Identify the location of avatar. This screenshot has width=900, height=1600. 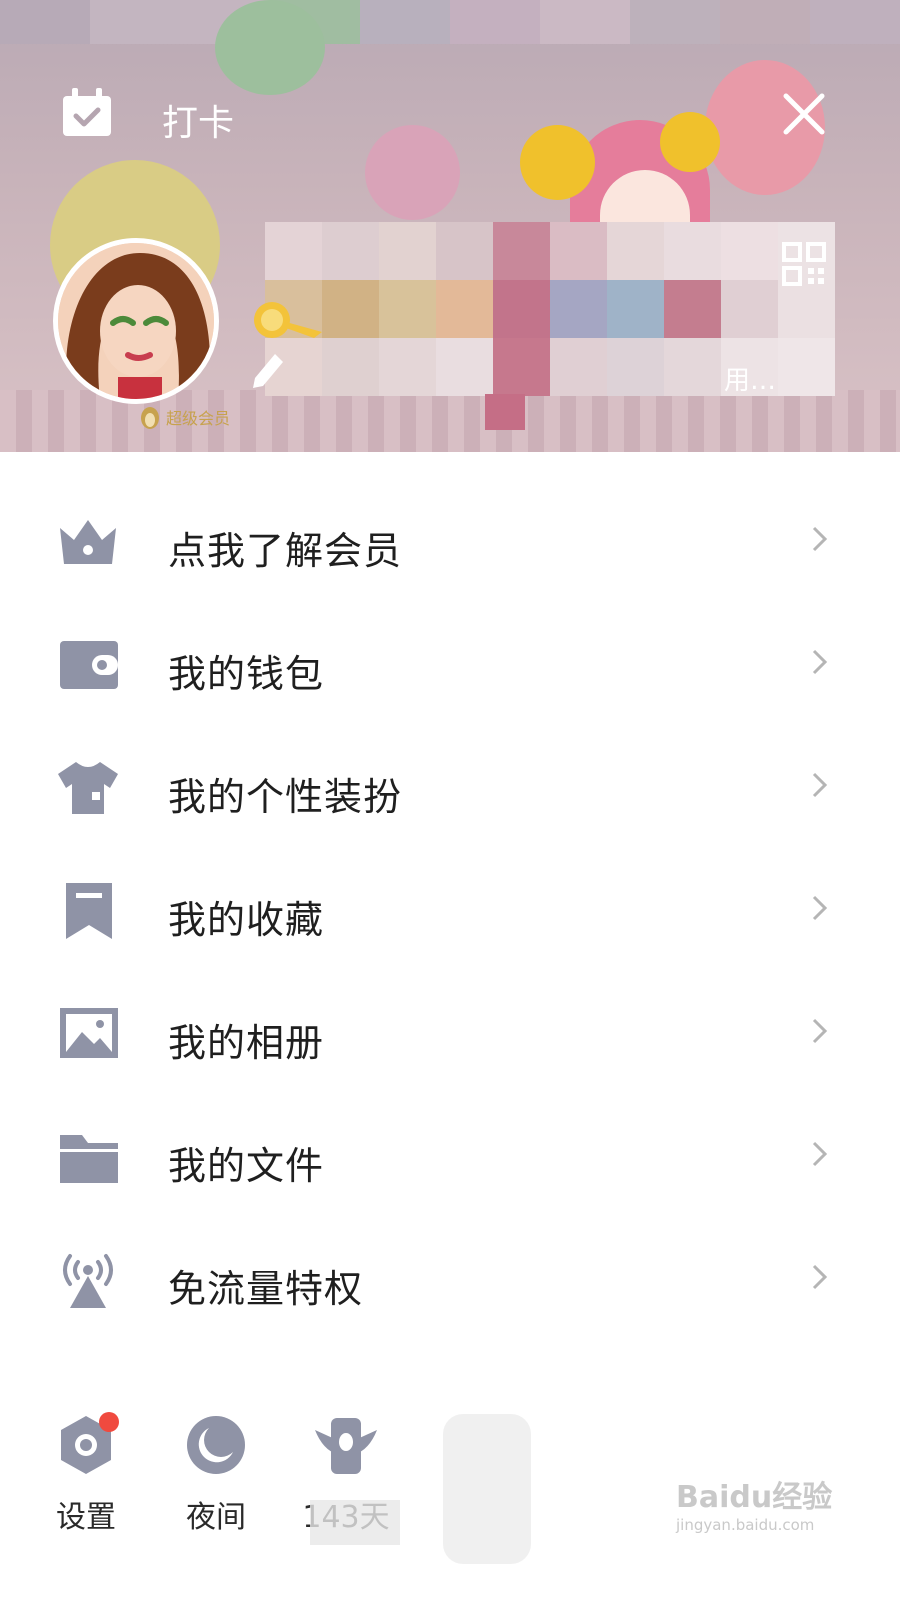
(136, 321).